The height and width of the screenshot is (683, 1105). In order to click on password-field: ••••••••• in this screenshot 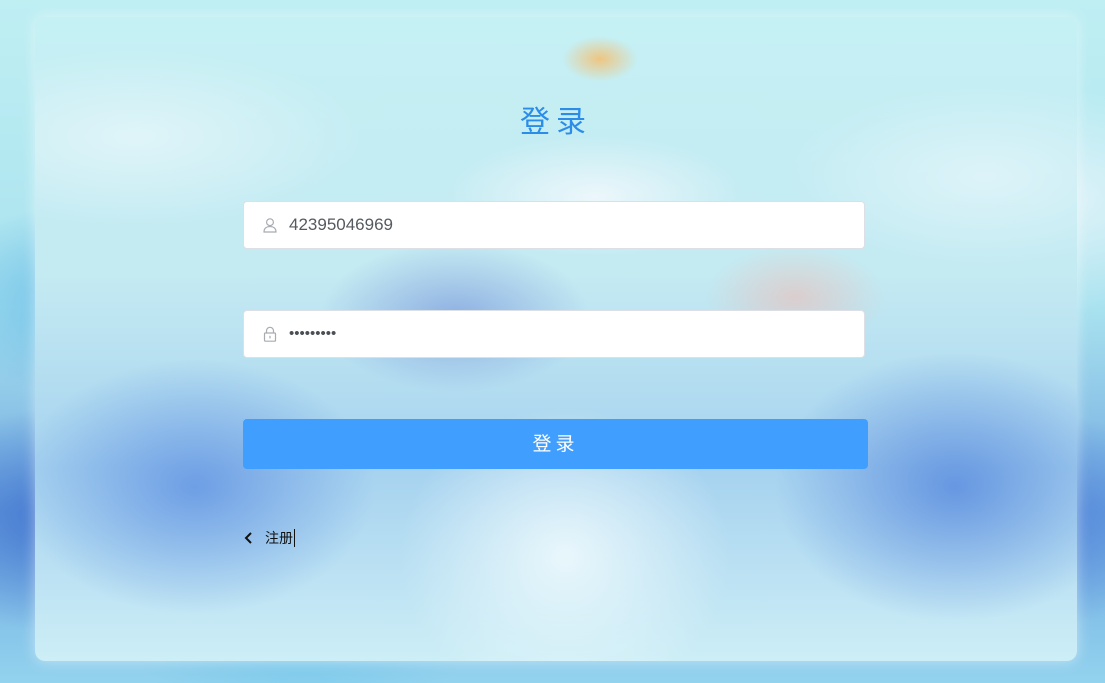, I will do `click(554, 334)`.